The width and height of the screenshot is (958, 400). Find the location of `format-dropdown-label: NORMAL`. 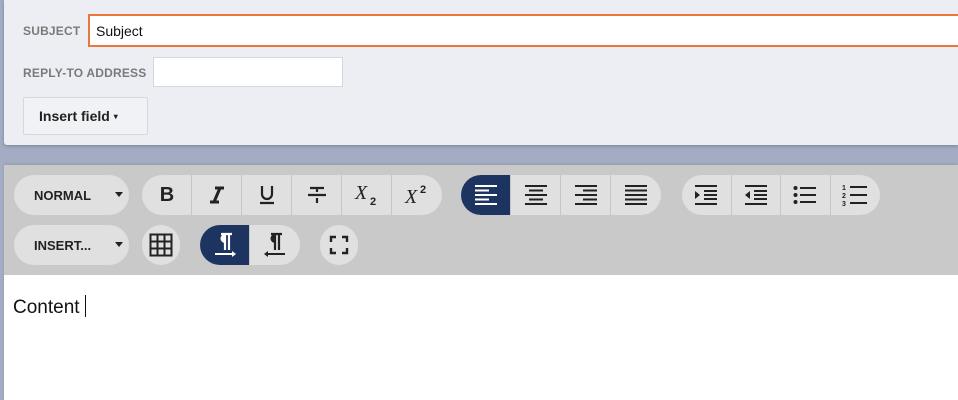

format-dropdown-label: NORMAL is located at coordinates (63, 195).